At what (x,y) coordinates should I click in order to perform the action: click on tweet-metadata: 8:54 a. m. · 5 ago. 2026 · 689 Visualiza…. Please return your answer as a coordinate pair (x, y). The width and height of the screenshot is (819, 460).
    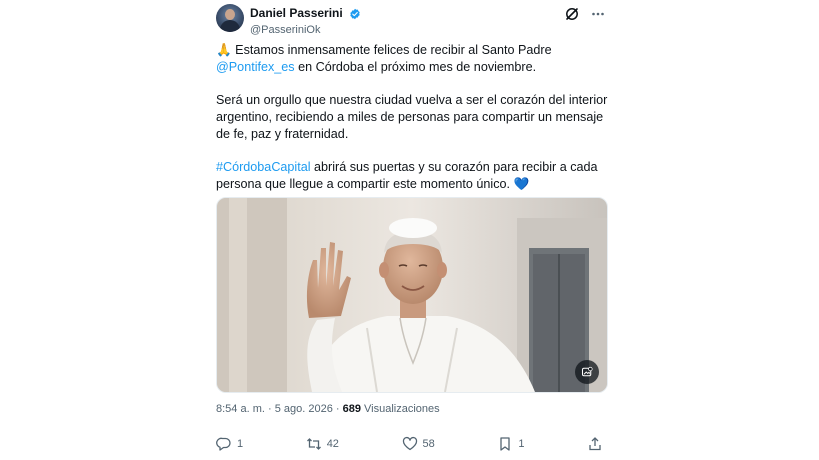
    Looking at the image, I should click on (328, 409).